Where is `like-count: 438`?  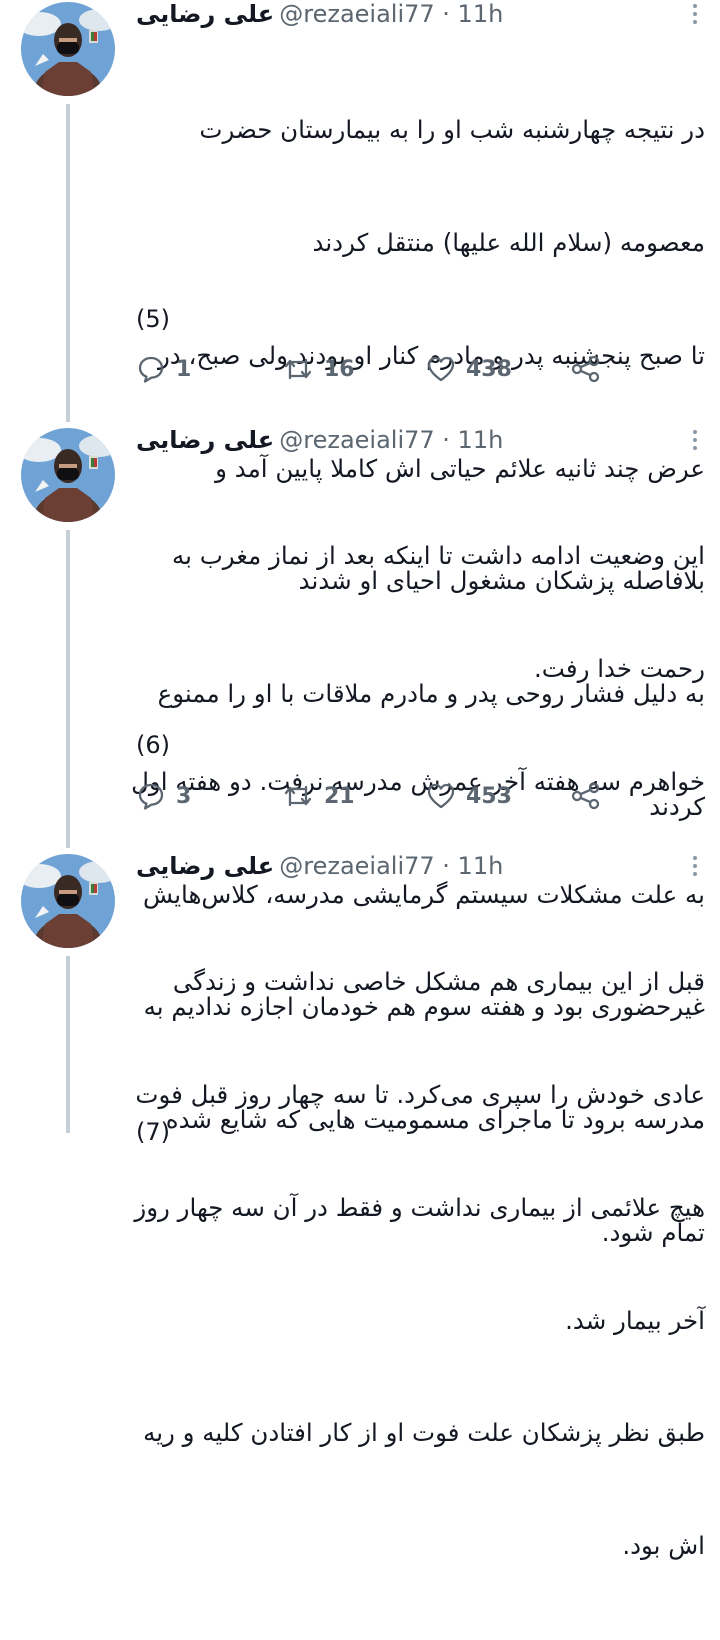 like-count: 438 is located at coordinates (489, 369).